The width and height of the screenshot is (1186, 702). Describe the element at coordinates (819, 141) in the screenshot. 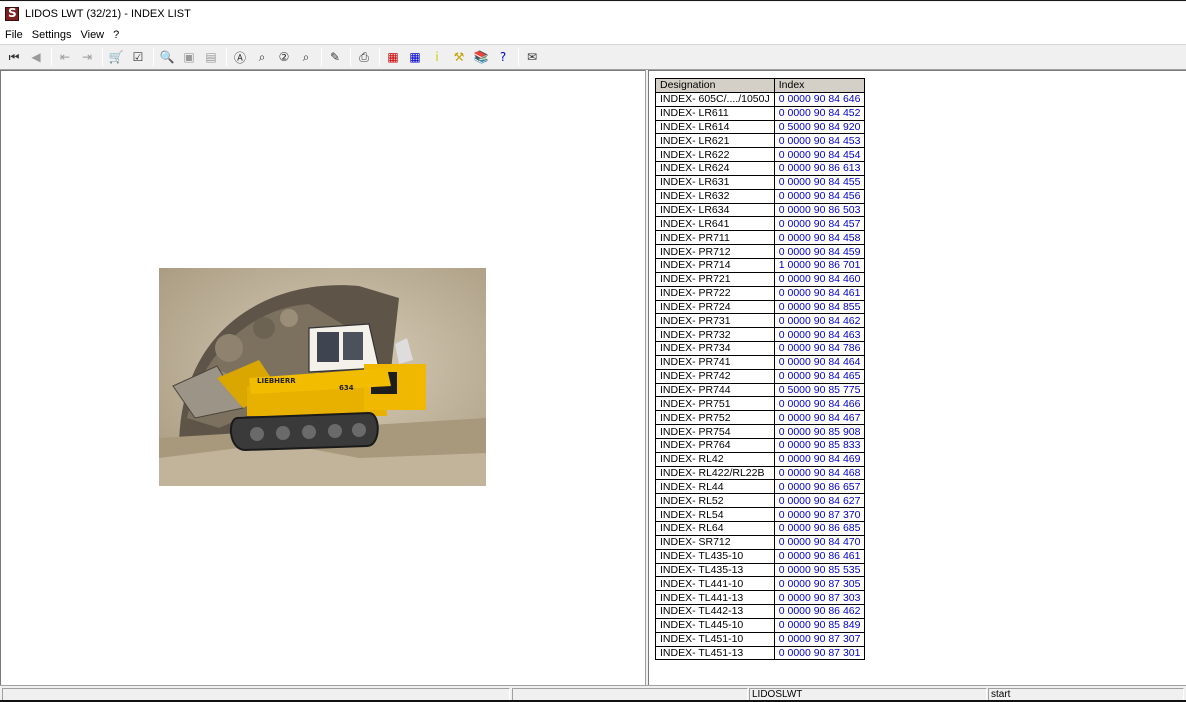

I see `index-number-link: 0 0000 90 84 453` at that location.